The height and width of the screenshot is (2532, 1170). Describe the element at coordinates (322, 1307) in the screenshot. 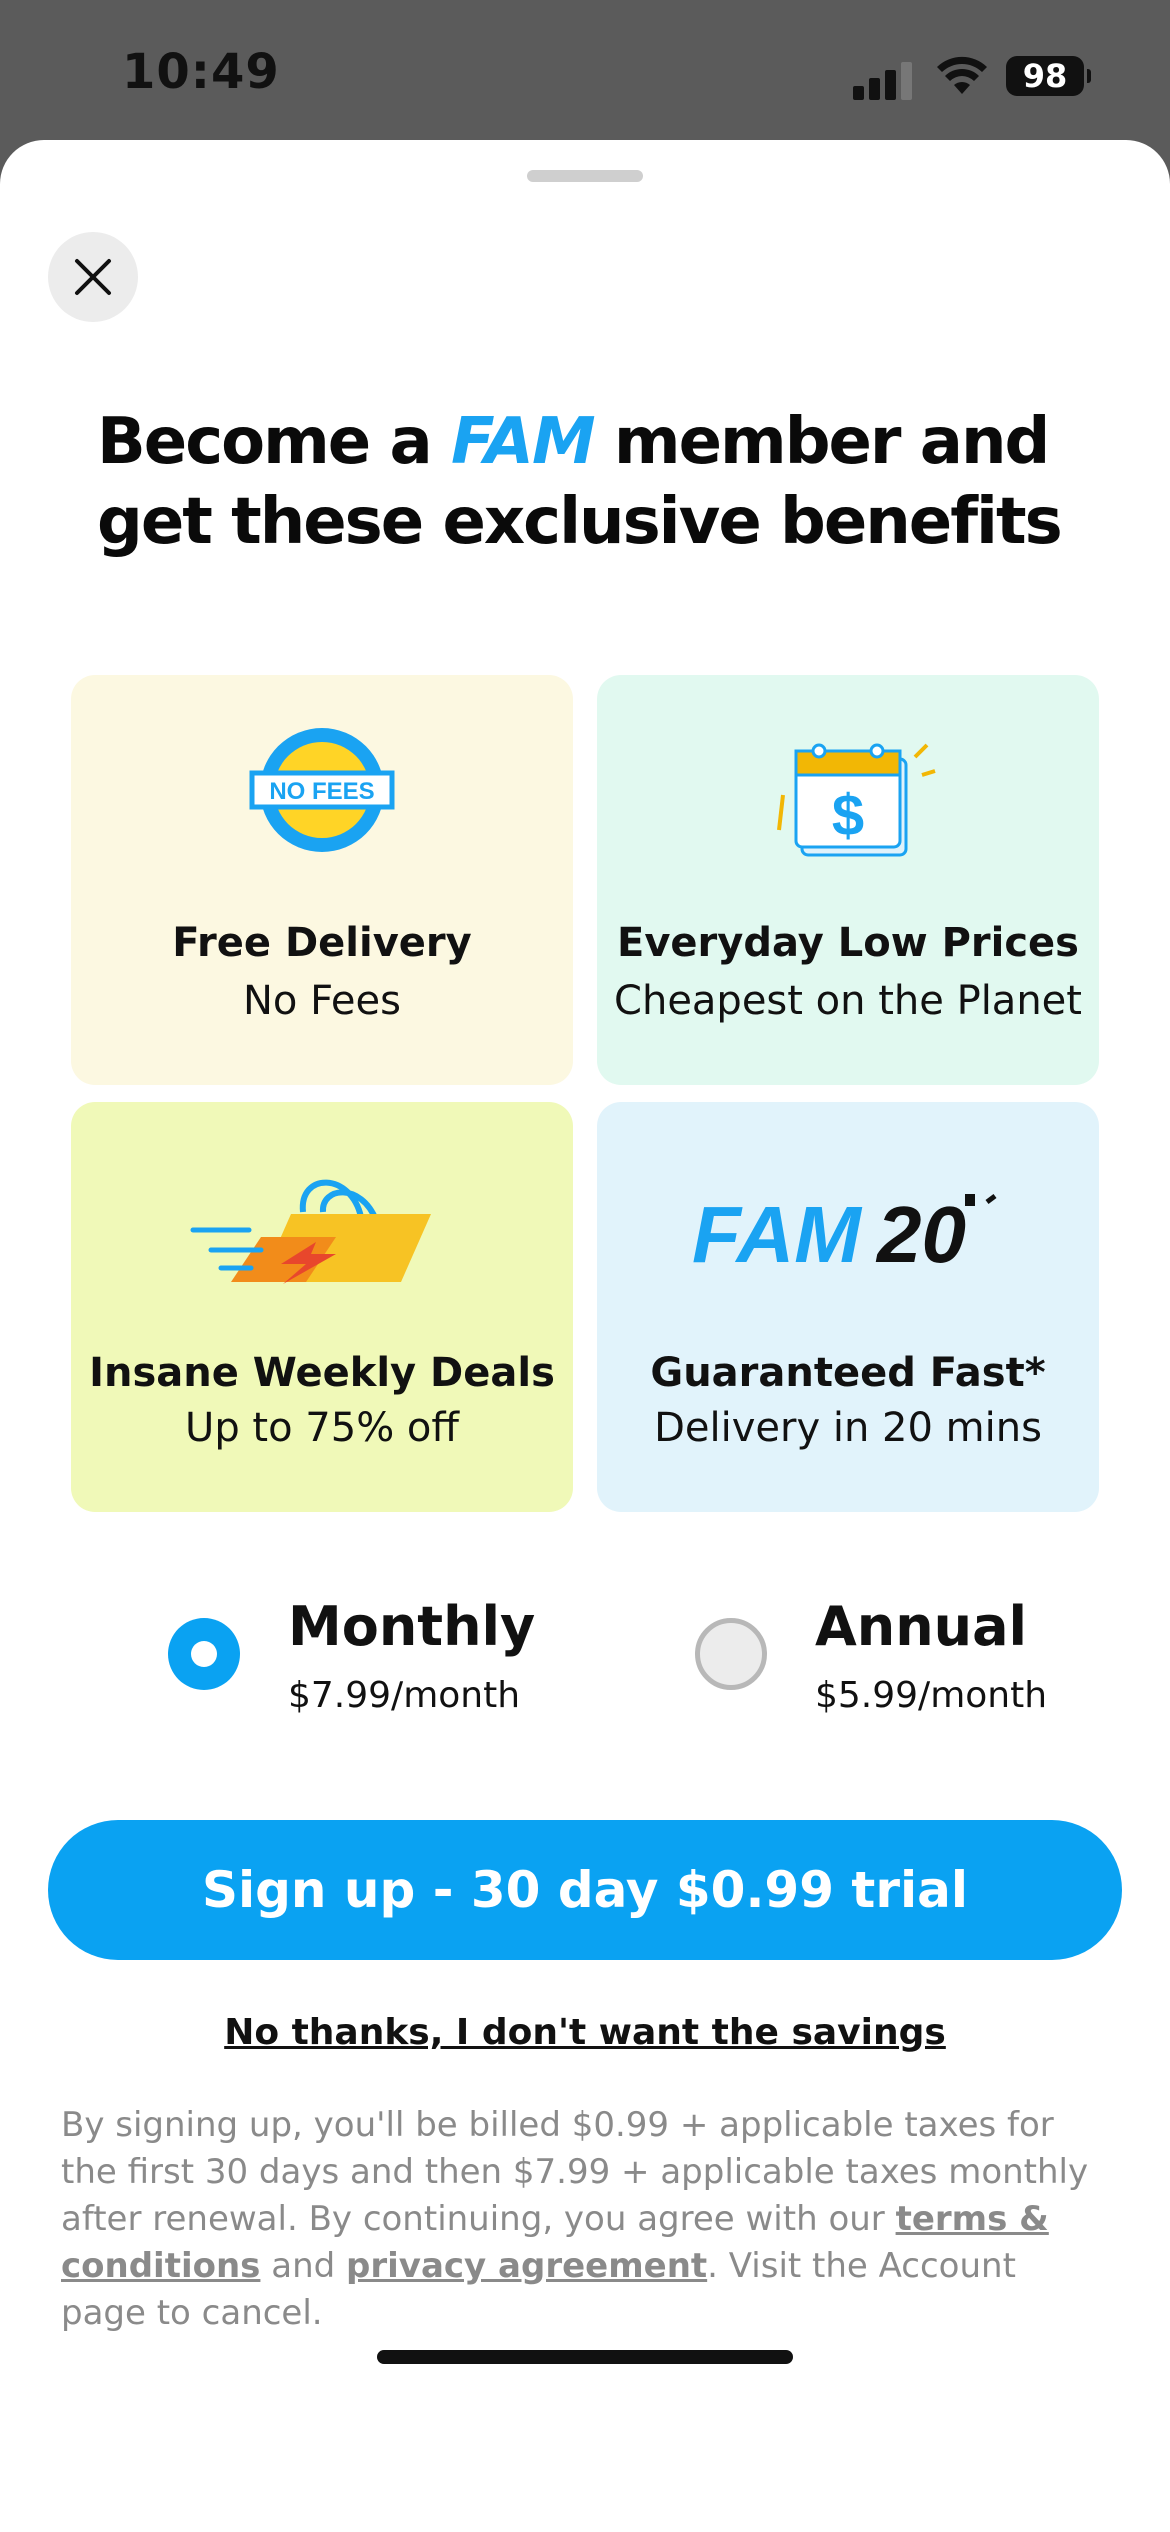

I see `benefit-card-weekly-deals: Insane Weekly Deals Up to 75% off` at that location.